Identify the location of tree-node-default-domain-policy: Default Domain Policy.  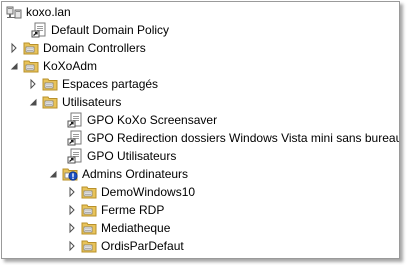
(200, 30).